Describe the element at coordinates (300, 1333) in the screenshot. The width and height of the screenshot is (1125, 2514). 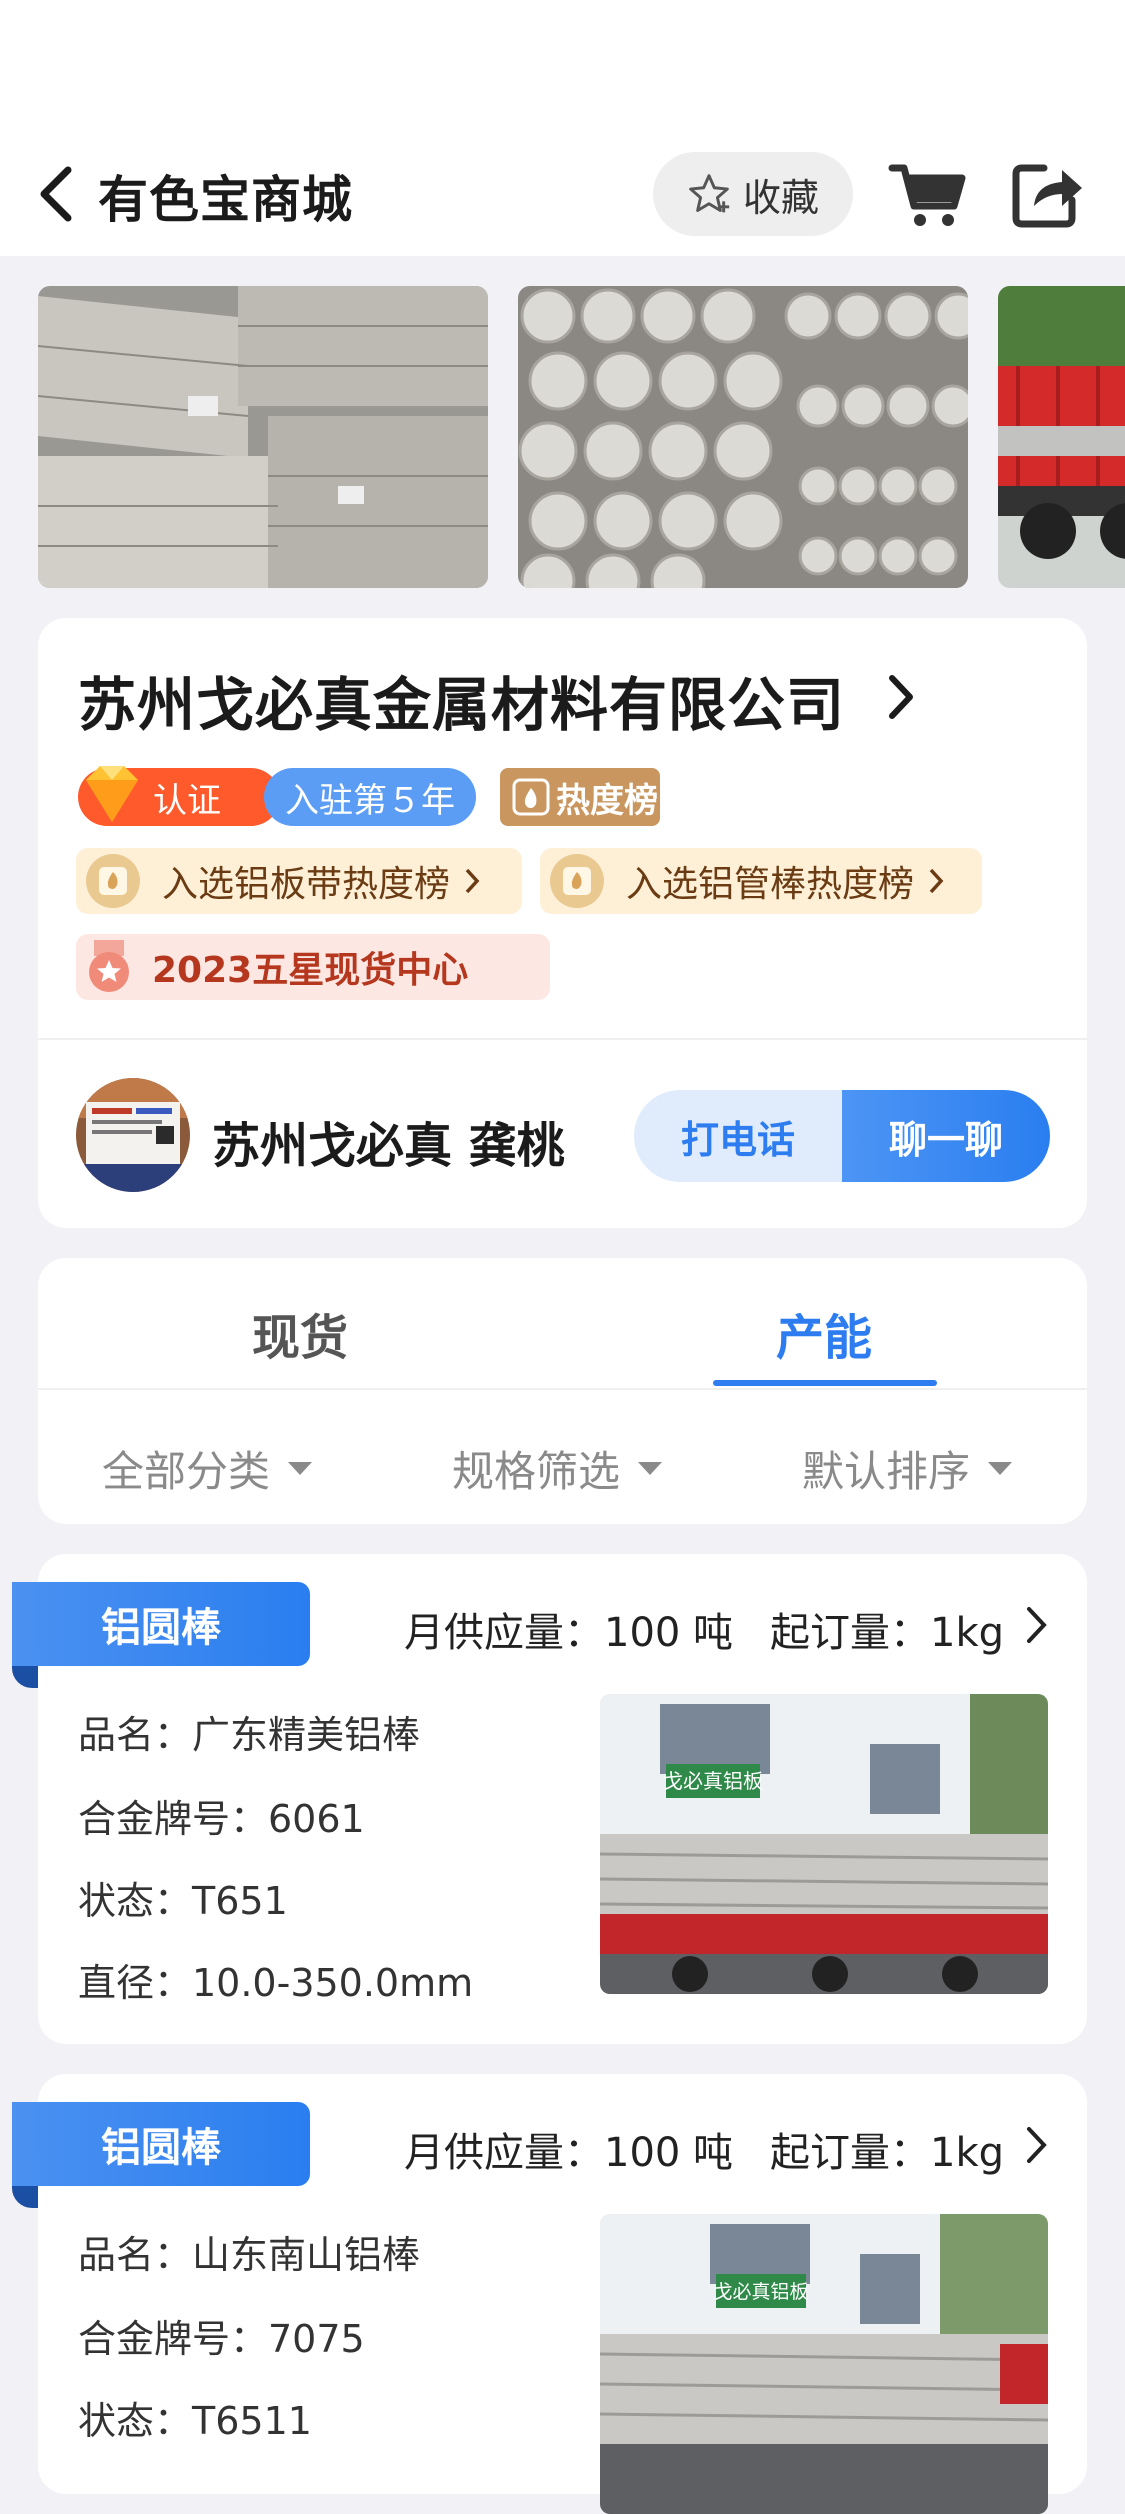
I see `tab-stock: 现货` at that location.